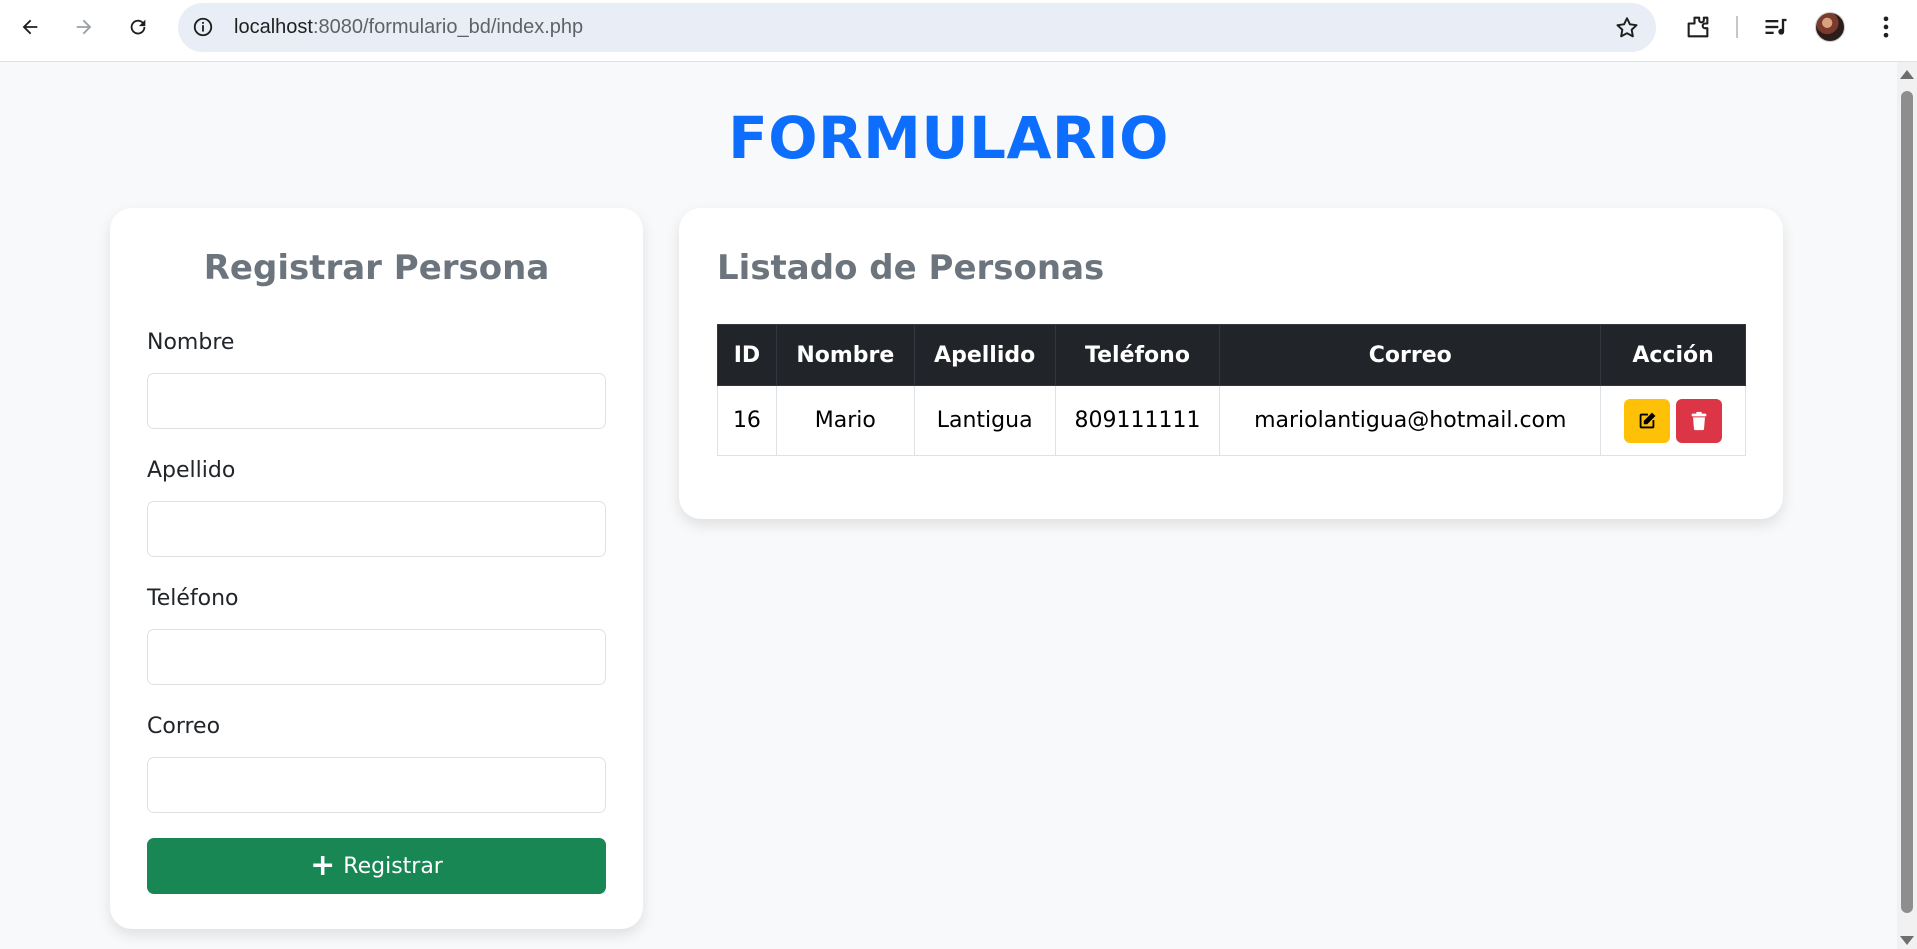 The height and width of the screenshot is (949, 1917). Describe the element at coordinates (393, 866) in the screenshot. I see `register-button-label: Registrar` at that location.